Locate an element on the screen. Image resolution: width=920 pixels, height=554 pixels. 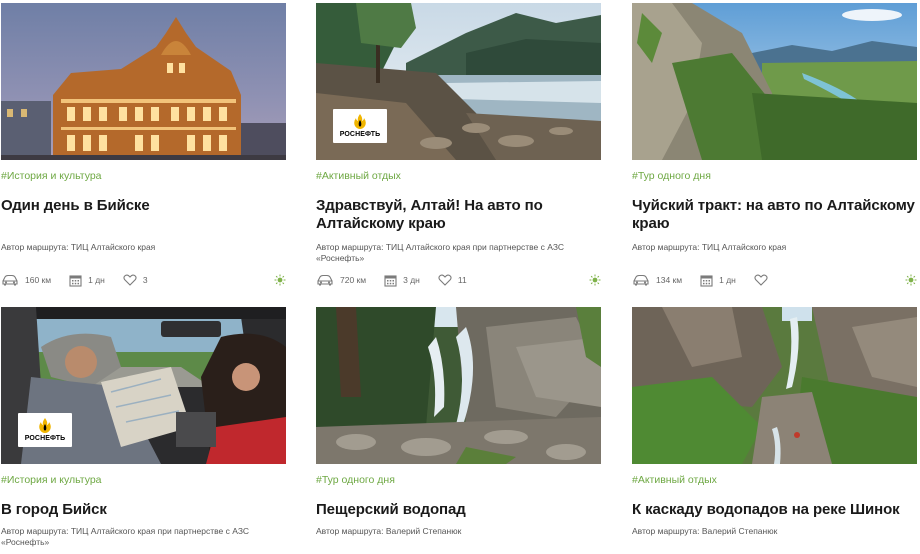
likes-stat: 11 is located at coordinates (452, 280).